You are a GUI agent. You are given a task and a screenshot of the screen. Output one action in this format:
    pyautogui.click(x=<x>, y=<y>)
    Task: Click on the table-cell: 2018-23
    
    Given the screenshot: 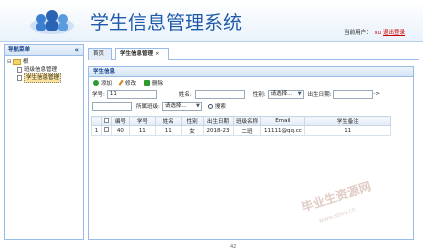 What is the action you would take?
    pyautogui.click(x=218, y=130)
    